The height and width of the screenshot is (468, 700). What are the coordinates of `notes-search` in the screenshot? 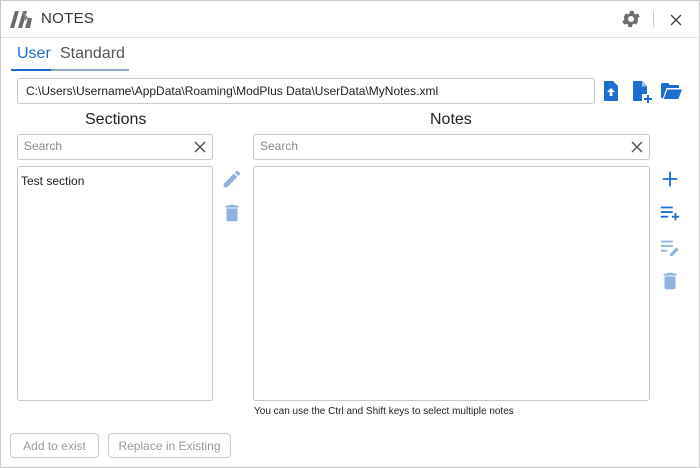 It's located at (451, 147).